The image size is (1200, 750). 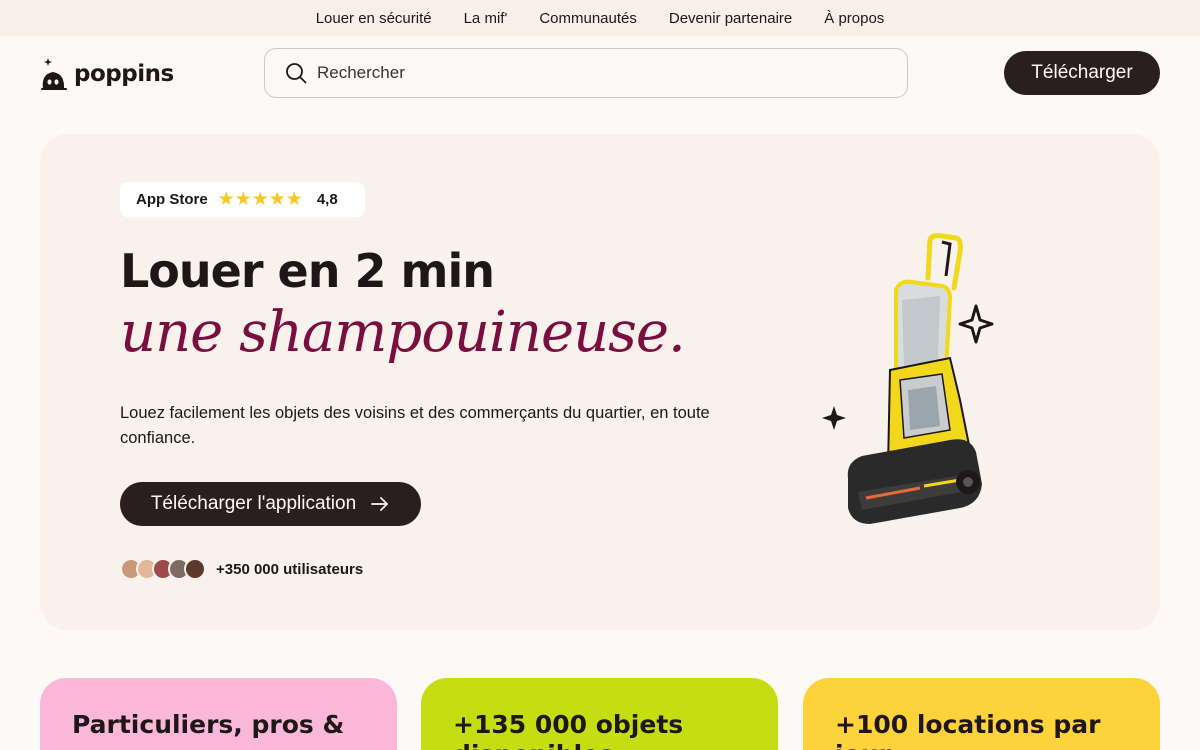 What do you see at coordinates (568, 730) in the screenshot?
I see `feature-card-title: +135 000 objets disponibles` at bounding box center [568, 730].